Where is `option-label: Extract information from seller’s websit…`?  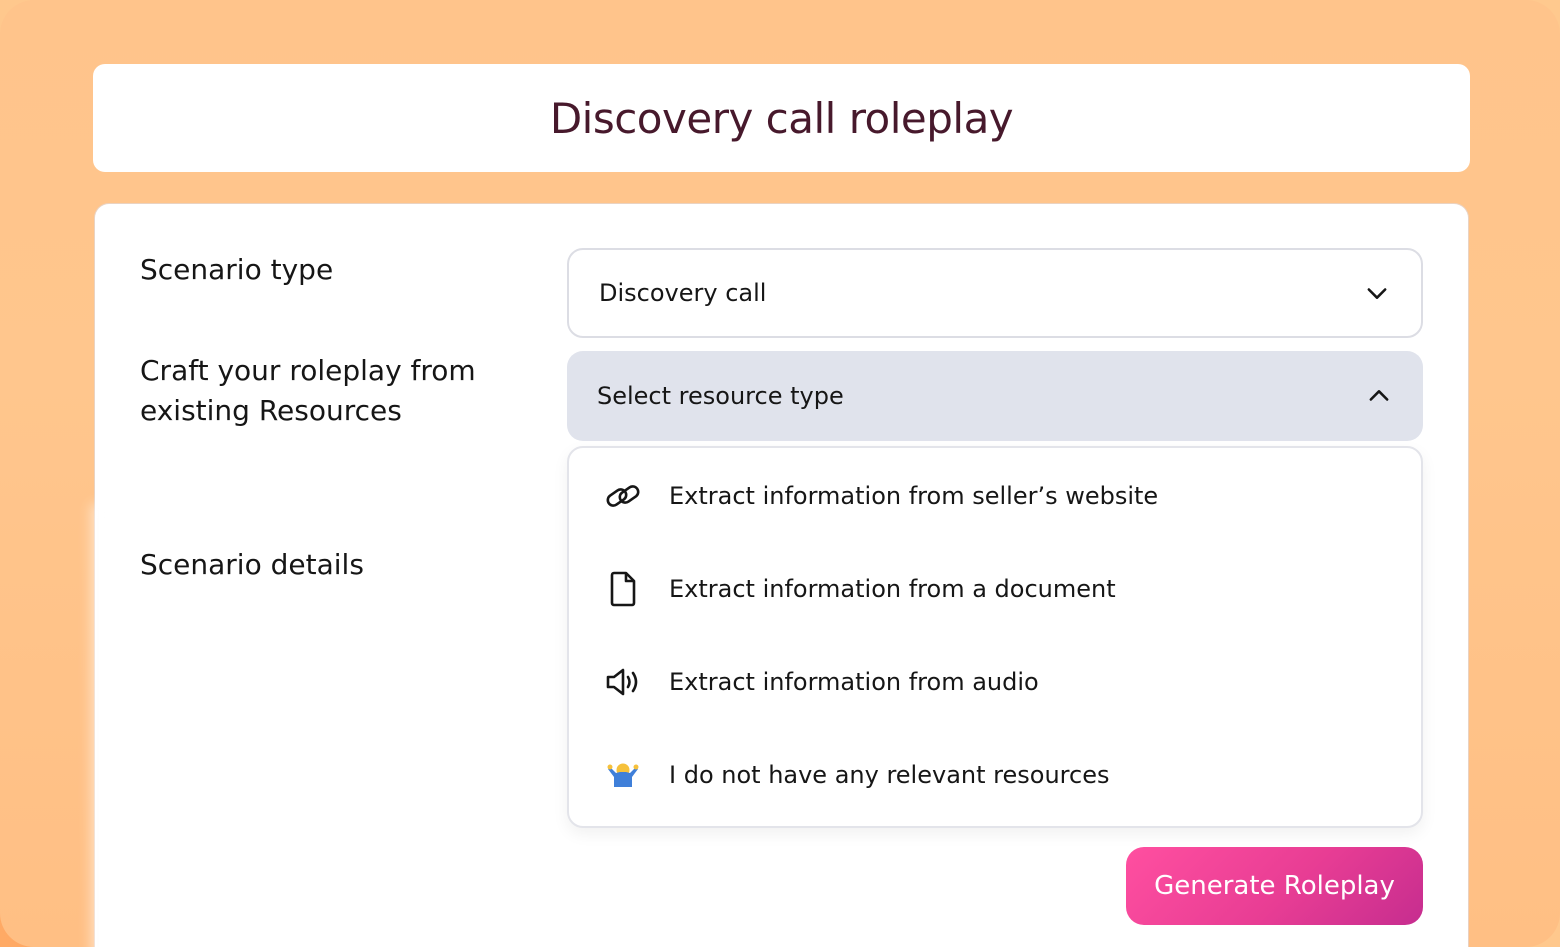 option-label: Extract information from seller’s websit… is located at coordinates (914, 496).